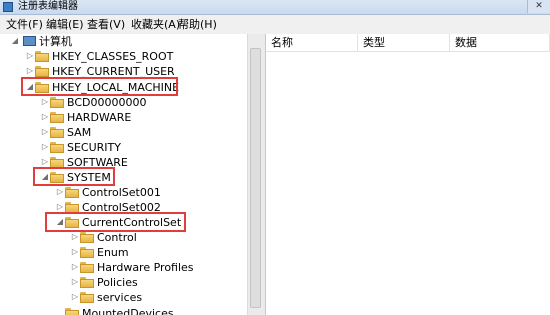 This screenshot has width=550, height=315. I want to click on scrollbar-thumb, so click(255, 178).